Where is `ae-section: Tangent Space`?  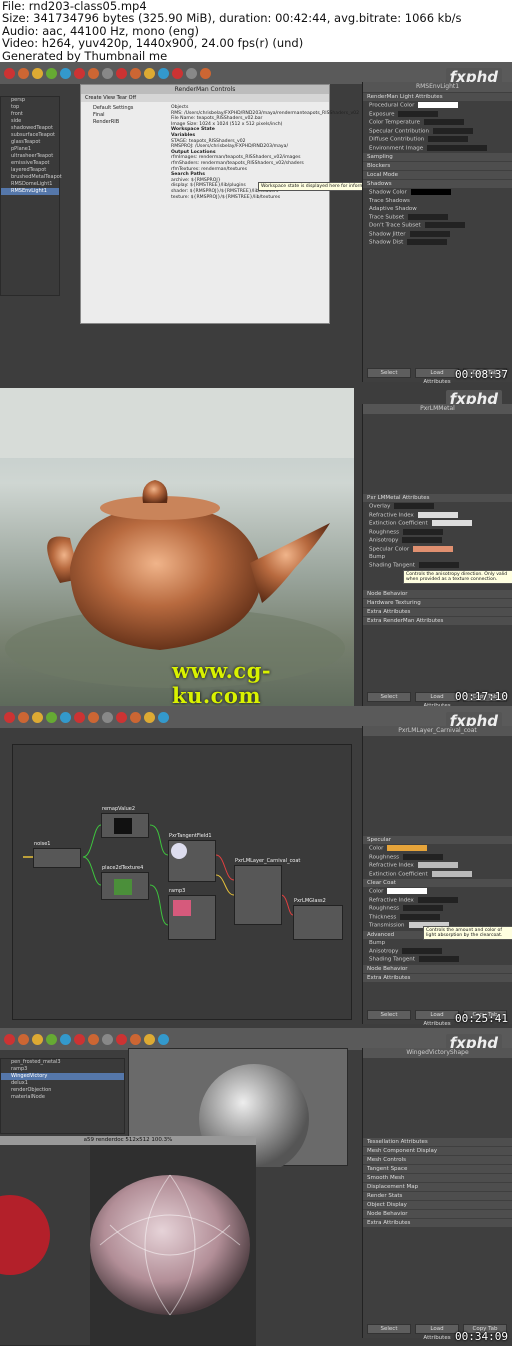
ae-section: Tangent Space is located at coordinates (437, 1169).